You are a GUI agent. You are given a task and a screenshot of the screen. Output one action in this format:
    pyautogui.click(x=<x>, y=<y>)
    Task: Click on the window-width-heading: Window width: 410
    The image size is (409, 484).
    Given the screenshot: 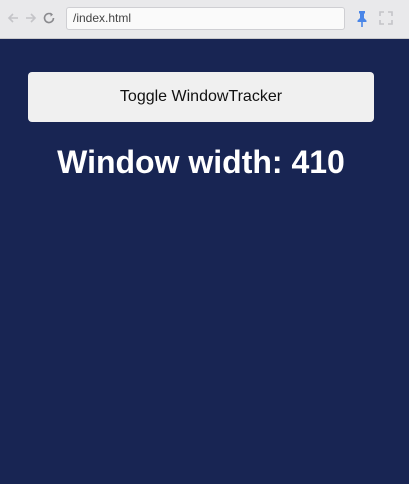 What is the action you would take?
    pyautogui.click(x=201, y=162)
    